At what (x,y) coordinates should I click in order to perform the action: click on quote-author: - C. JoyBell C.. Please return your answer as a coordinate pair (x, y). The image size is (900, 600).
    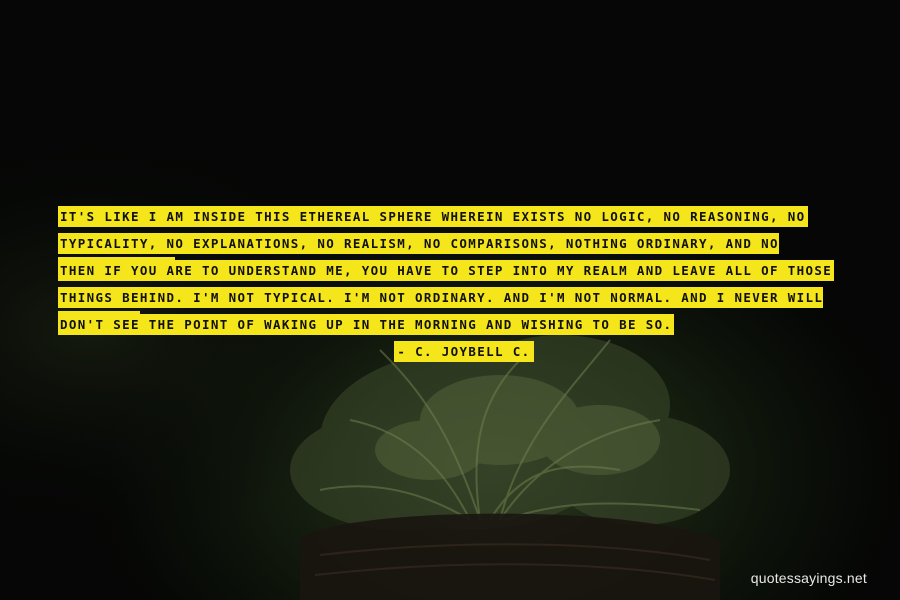
    Looking at the image, I should click on (464, 352).